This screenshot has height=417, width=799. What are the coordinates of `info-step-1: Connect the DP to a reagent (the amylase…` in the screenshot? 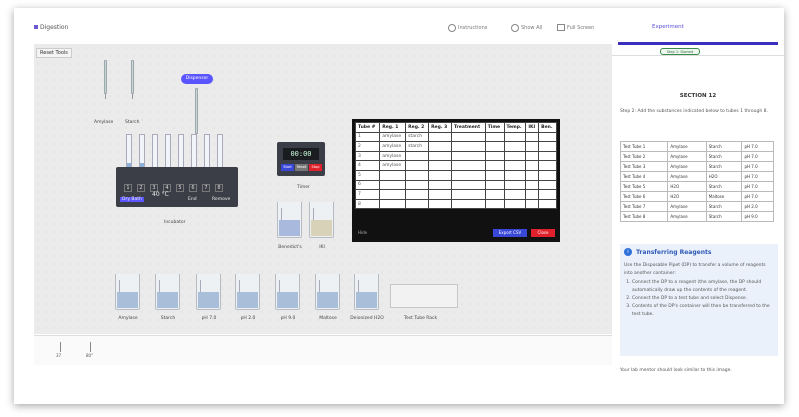 It's located at (703, 287).